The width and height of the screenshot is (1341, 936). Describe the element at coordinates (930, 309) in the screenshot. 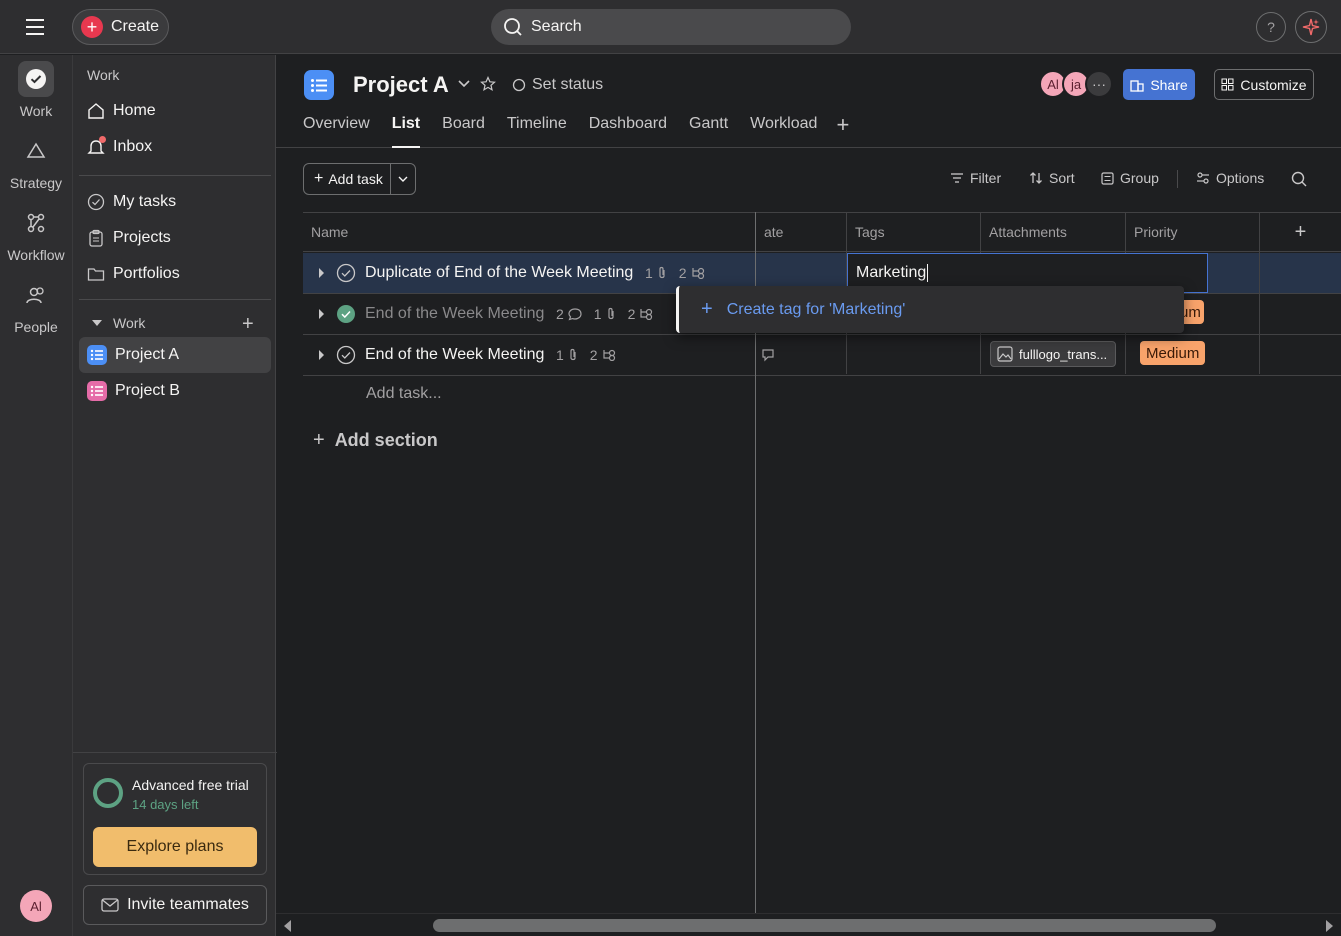

I see `create-tag-option: + Create tag for 'Marketing'` at that location.